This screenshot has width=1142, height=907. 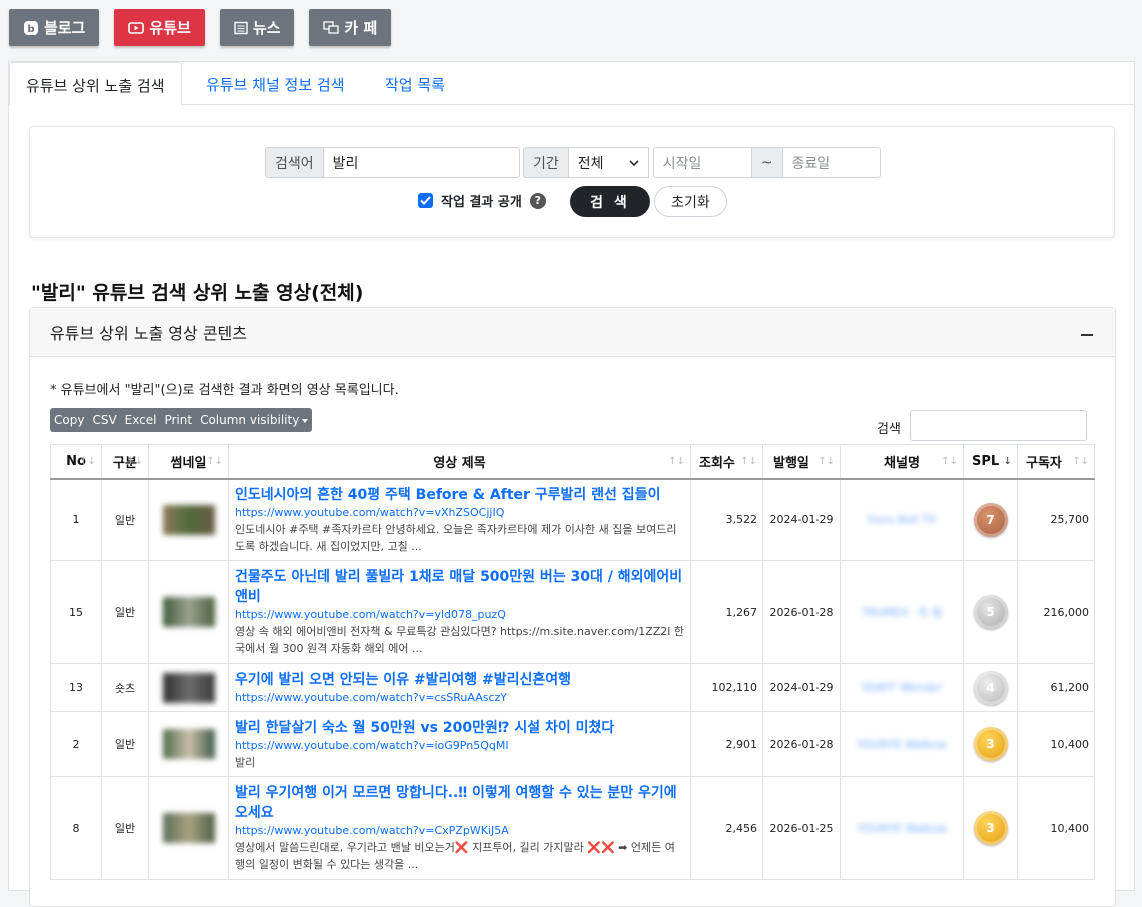 What do you see at coordinates (69, 420) in the screenshot?
I see `copy-button: Copy` at bounding box center [69, 420].